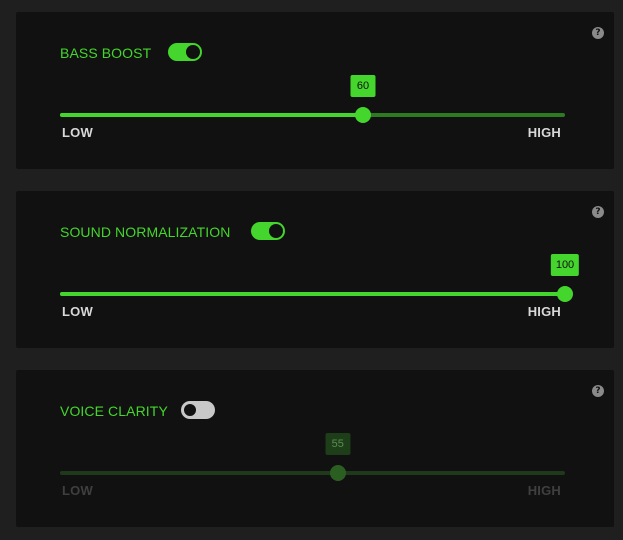 The image size is (623, 540). What do you see at coordinates (565, 265) in the screenshot?
I see `slider-value-badge: 100` at bounding box center [565, 265].